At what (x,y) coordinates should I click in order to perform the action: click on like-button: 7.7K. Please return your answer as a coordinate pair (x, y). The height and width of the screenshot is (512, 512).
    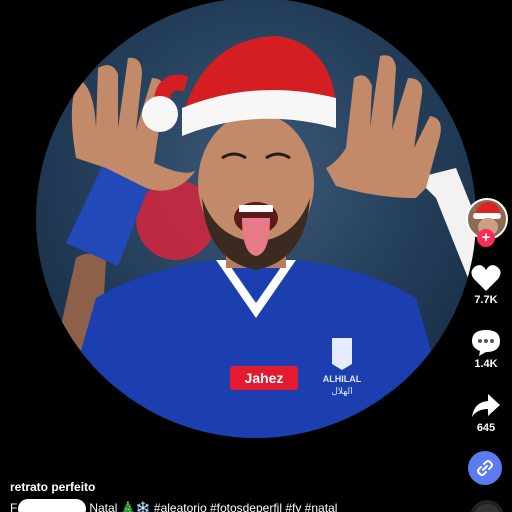
    Looking at the image, I should click on (486, 285).